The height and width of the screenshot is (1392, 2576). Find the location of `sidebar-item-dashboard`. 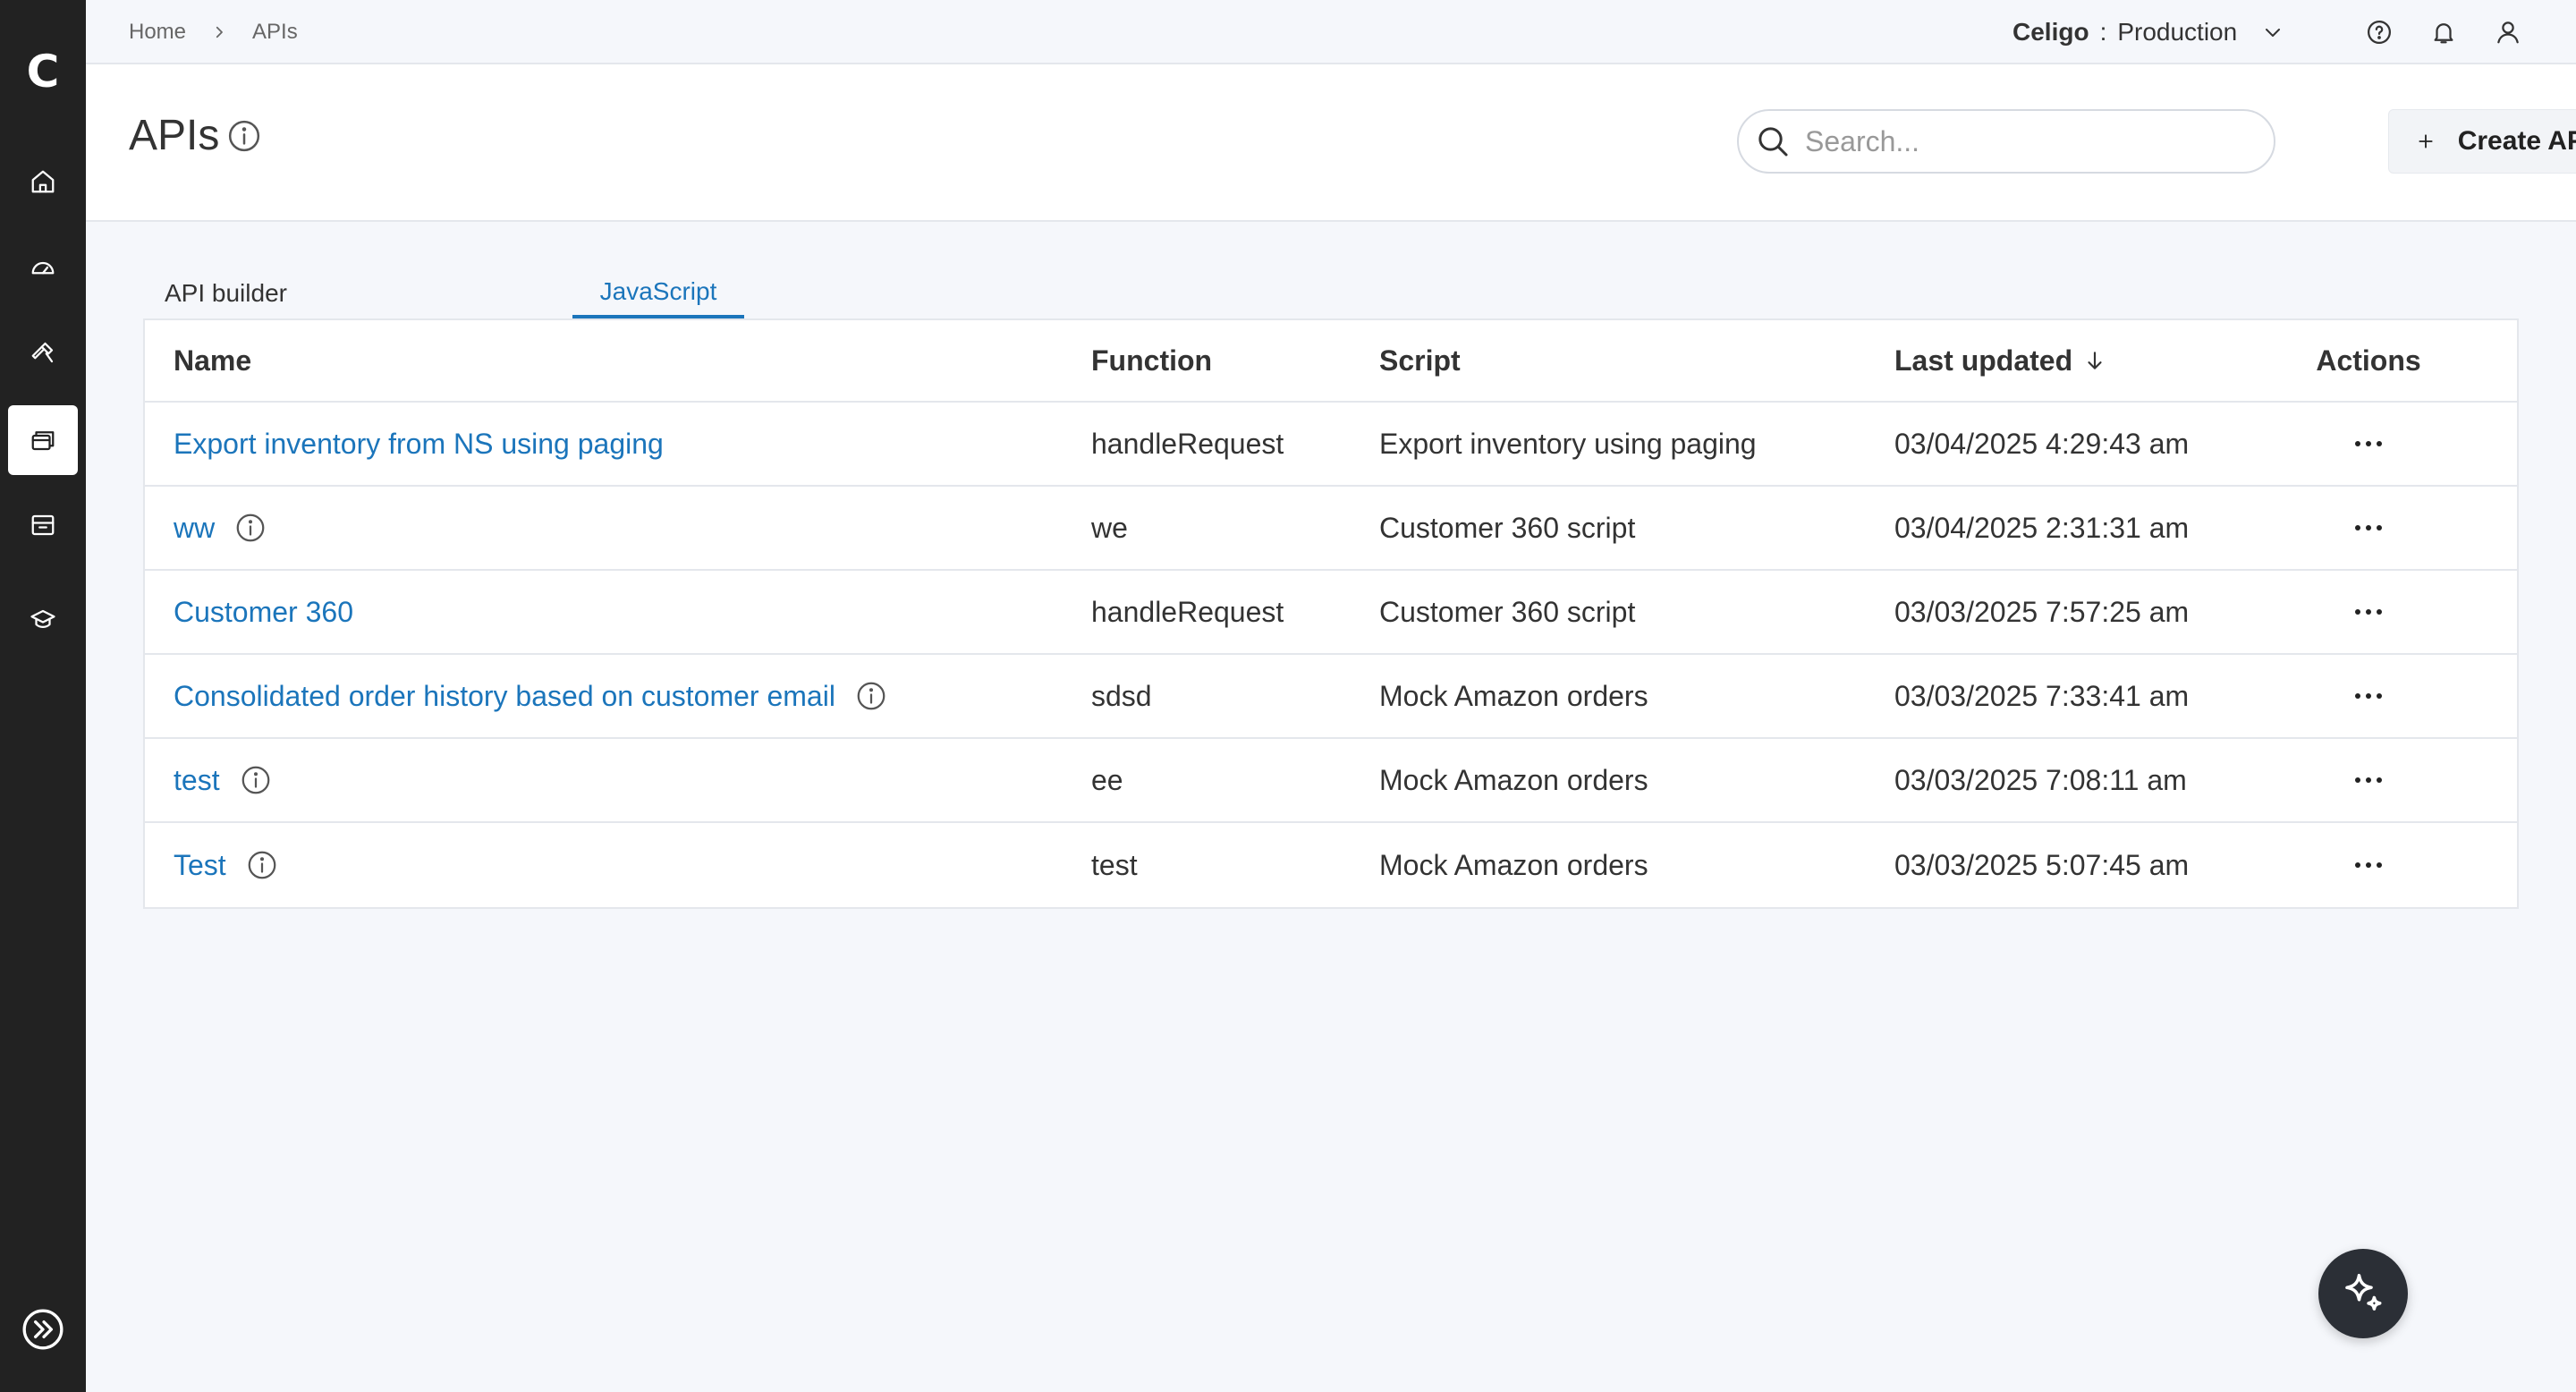

sidebar-item-dashboard is located at coordinates (43, 267).